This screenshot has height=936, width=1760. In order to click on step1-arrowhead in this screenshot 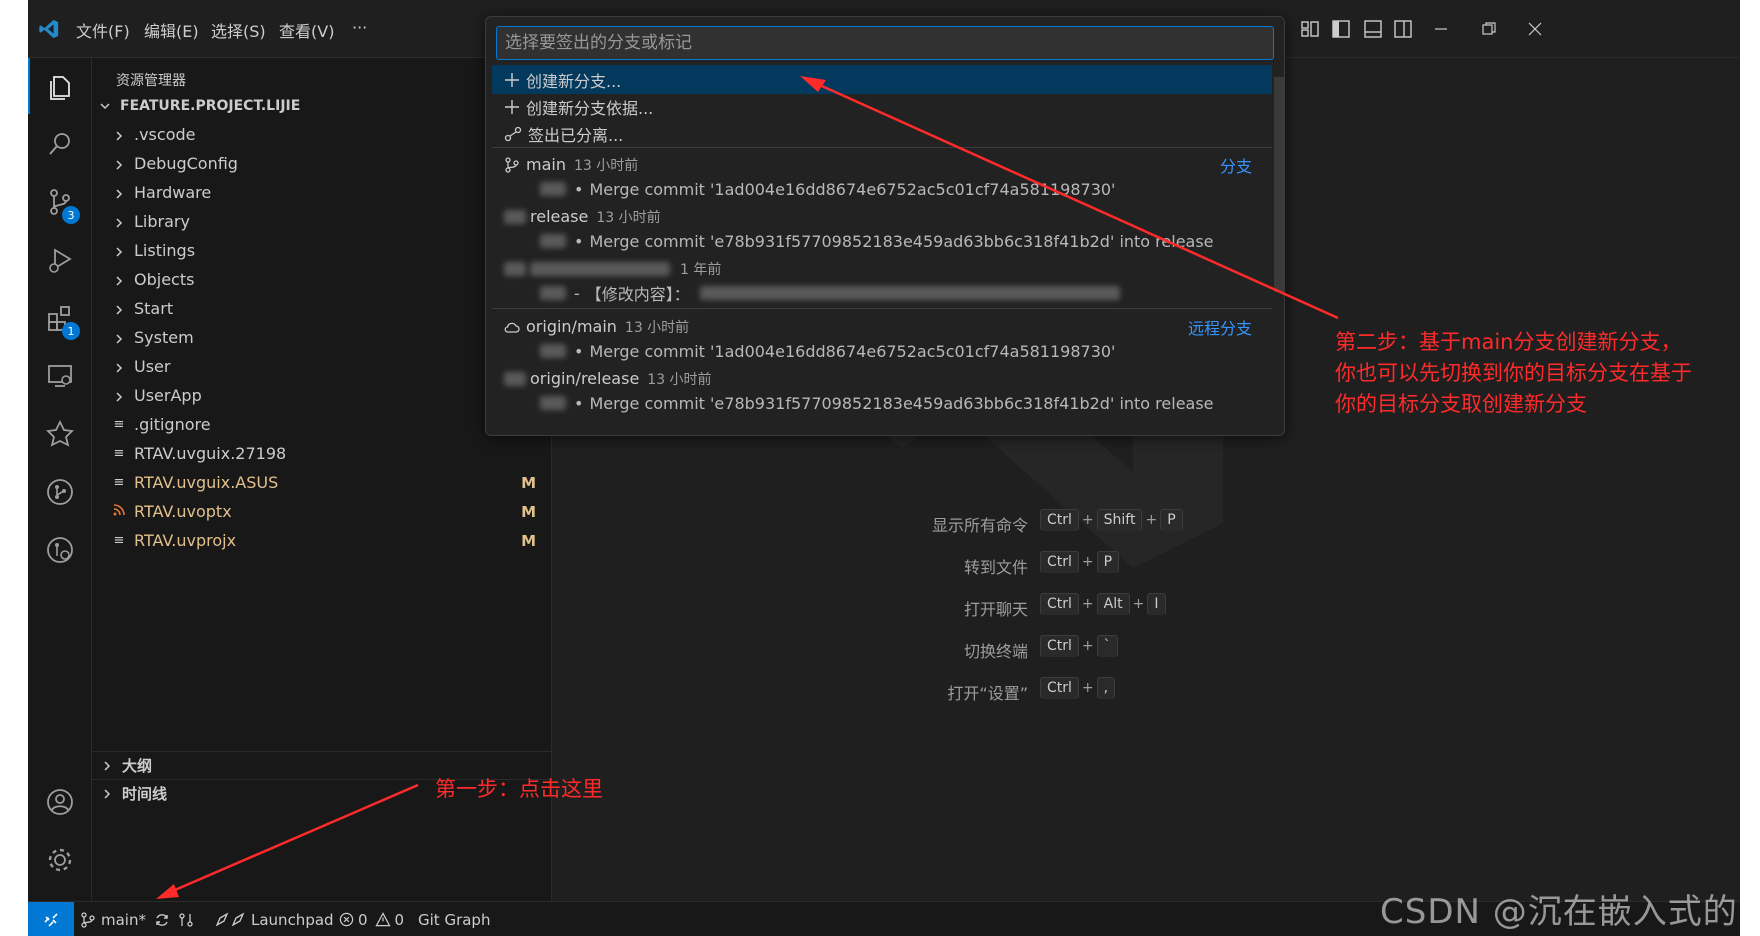, I will do `click(167, 891)`.